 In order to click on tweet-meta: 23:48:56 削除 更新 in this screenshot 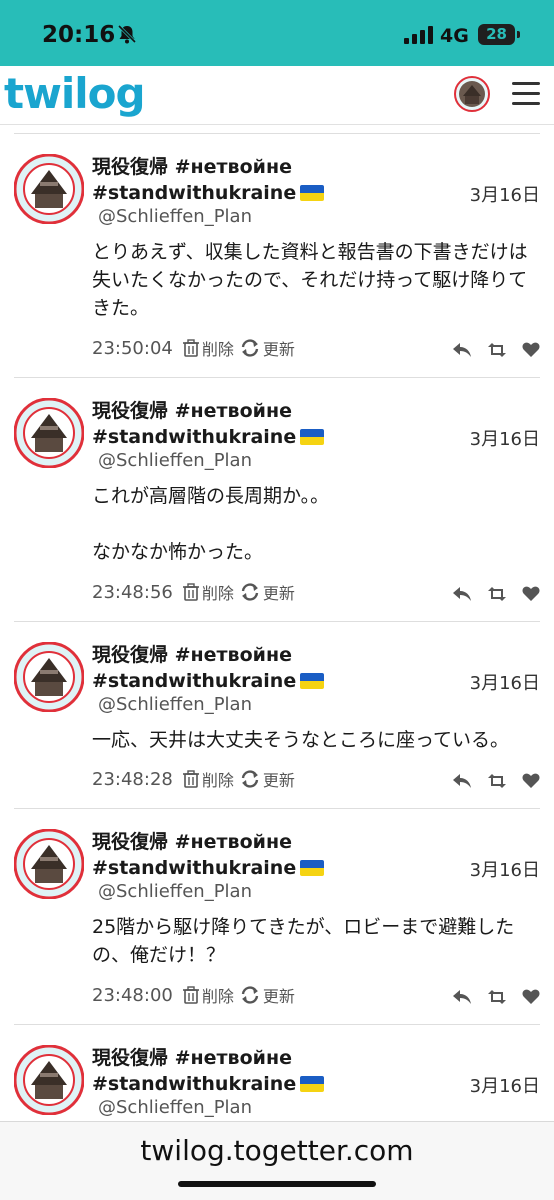, I will do `click(196, 592)`.